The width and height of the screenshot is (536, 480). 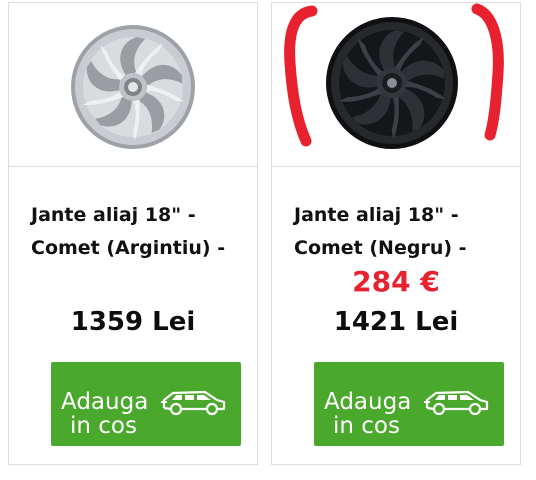 I want to click on product-title: Jante aliaj 18" - Comet (Negru) -, so click(x=404, y=232).